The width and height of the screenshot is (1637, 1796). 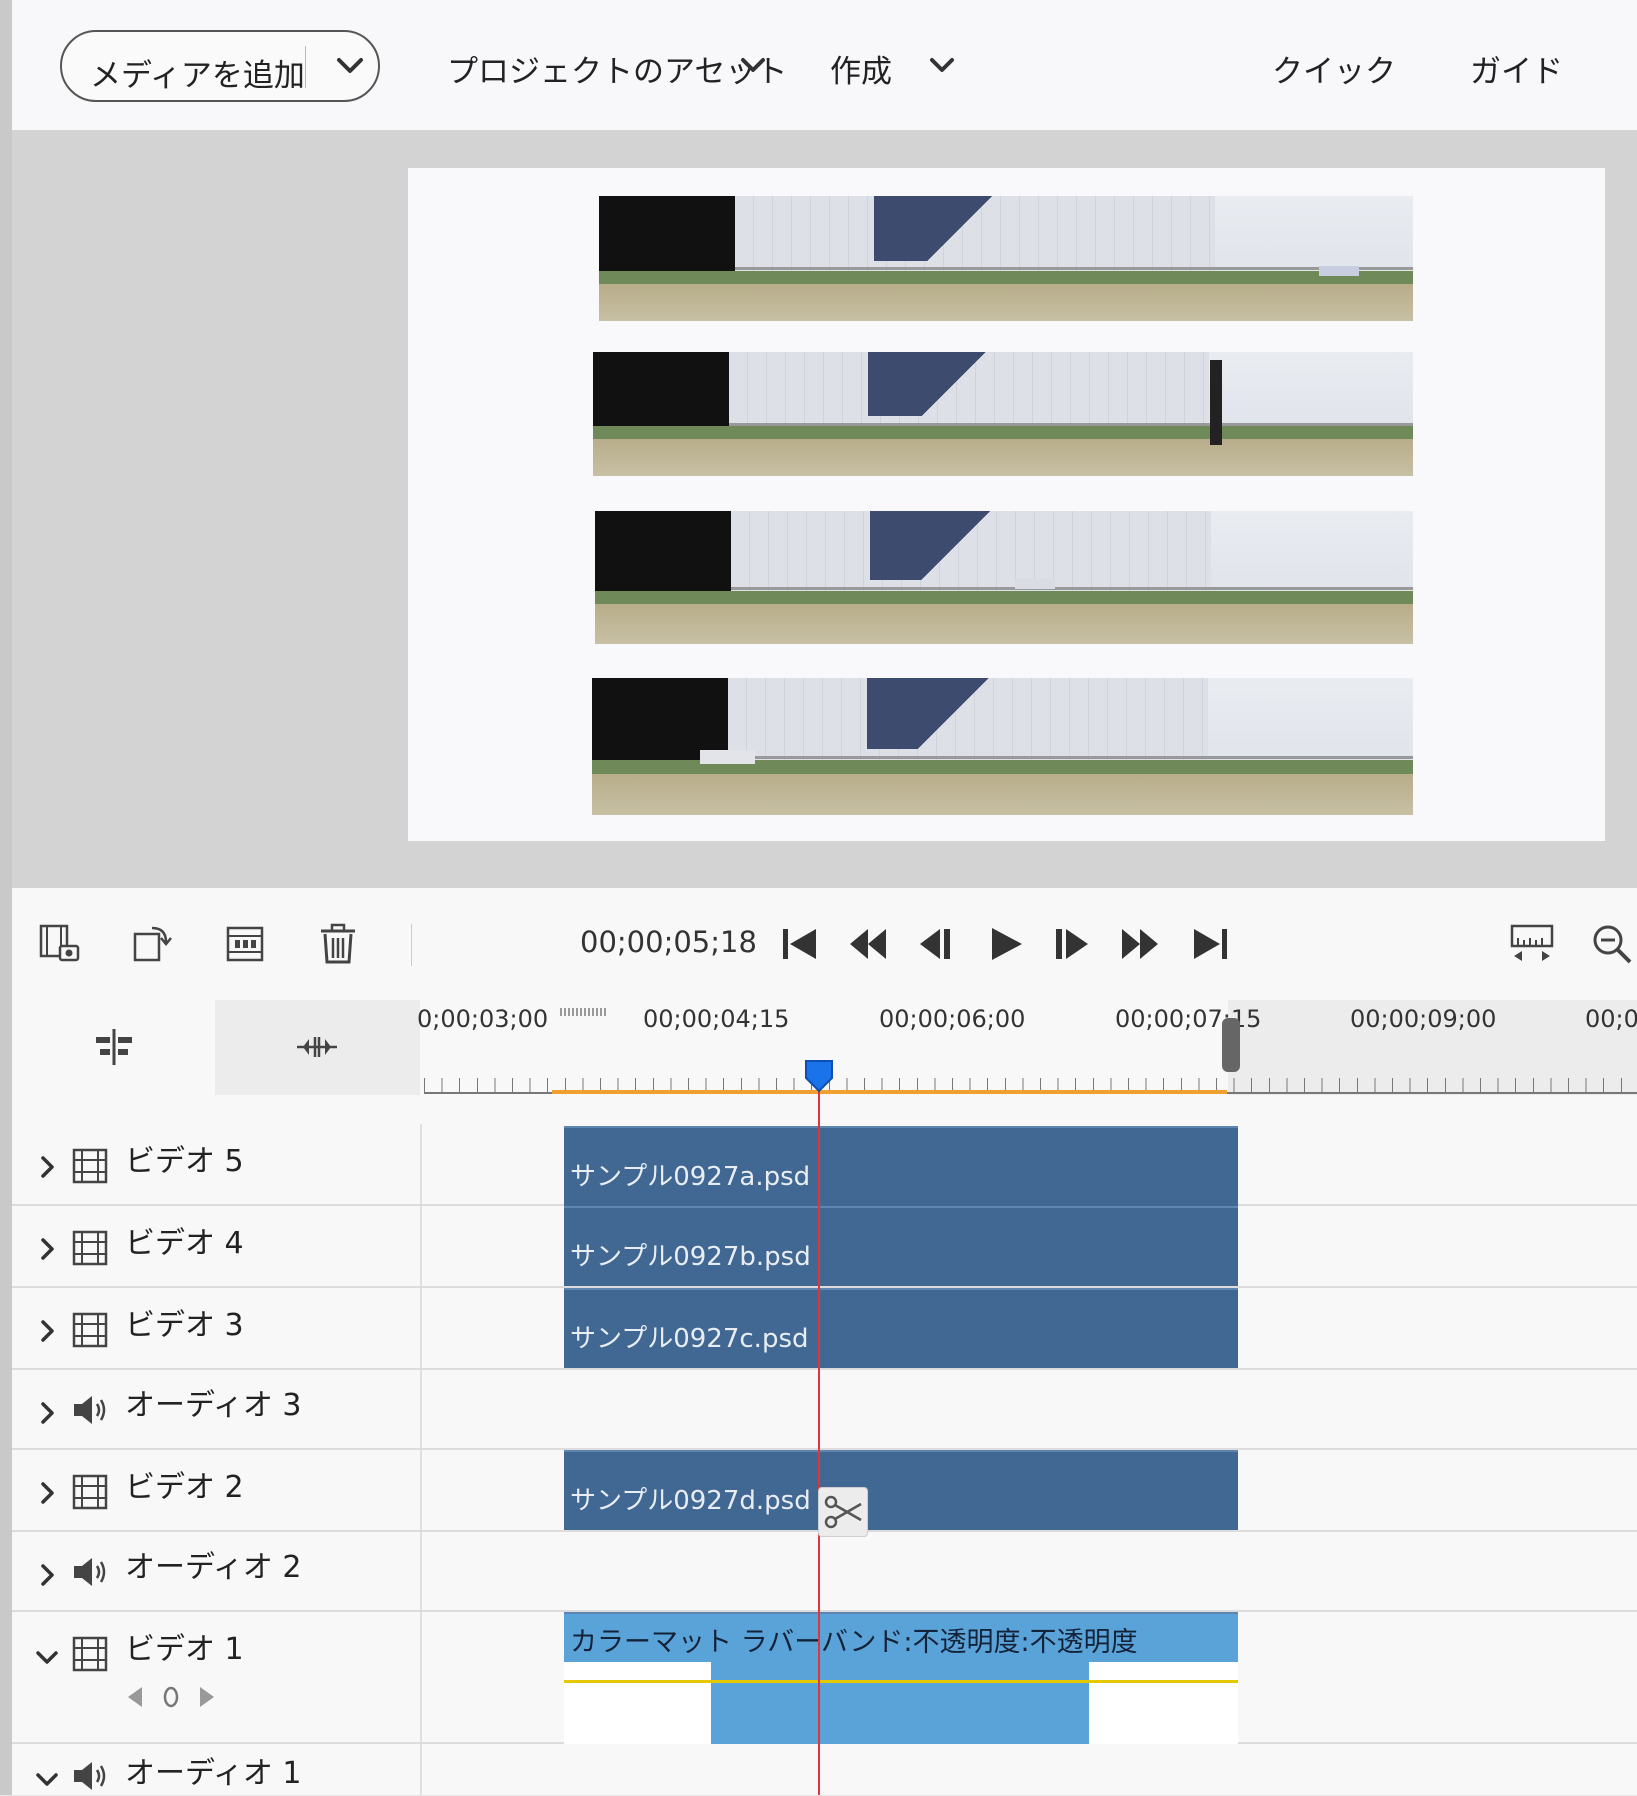 I want to click on track-name: ビデオ 2, so click(x=184, y=1484).